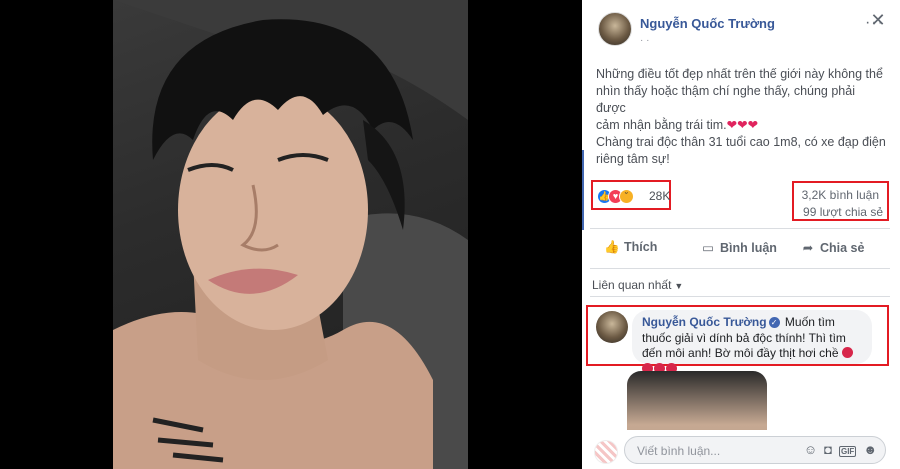  Describe the element at coordinates (612, 327) in the screenshot. I see `commenter-avatar` at that location.